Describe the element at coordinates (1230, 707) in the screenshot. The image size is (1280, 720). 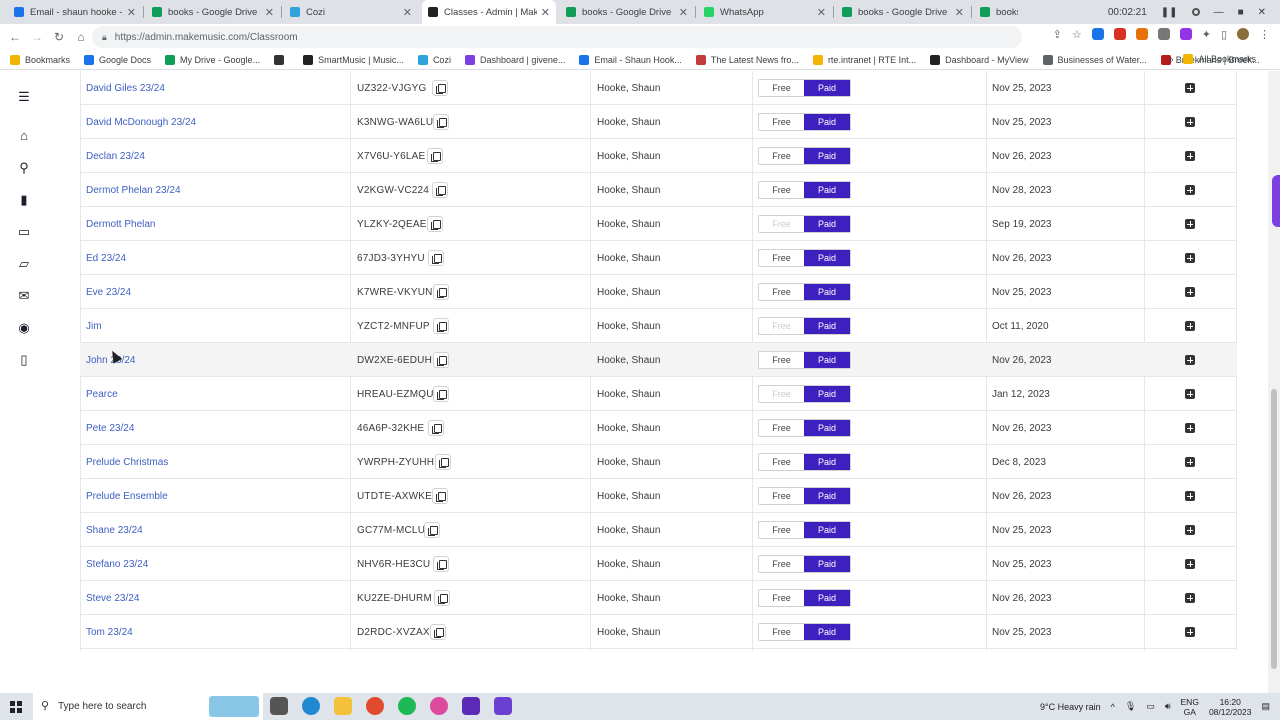
I see `clock: 16:20 08/12/2023` at that location.